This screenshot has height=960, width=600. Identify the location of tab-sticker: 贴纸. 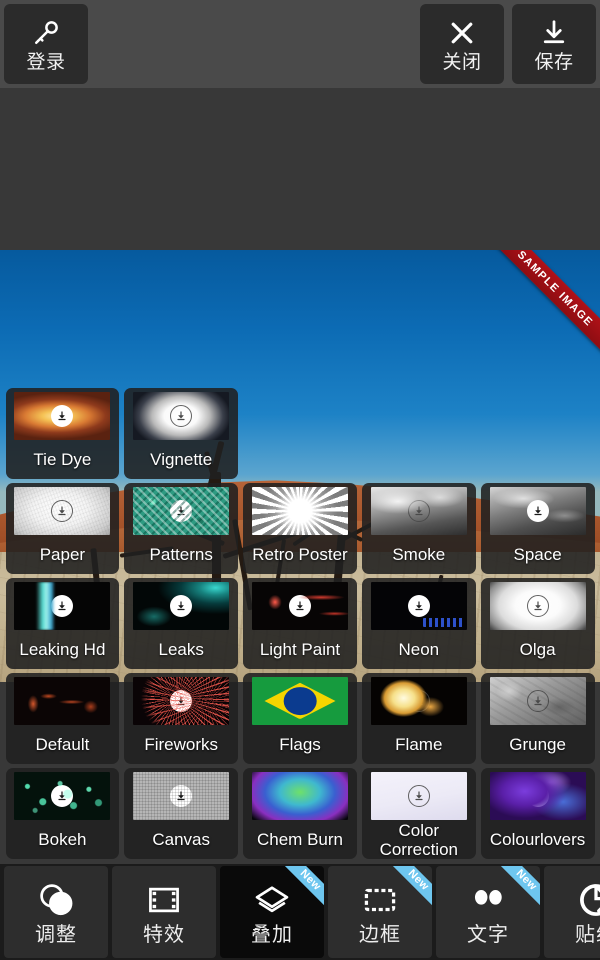
(572, 912).